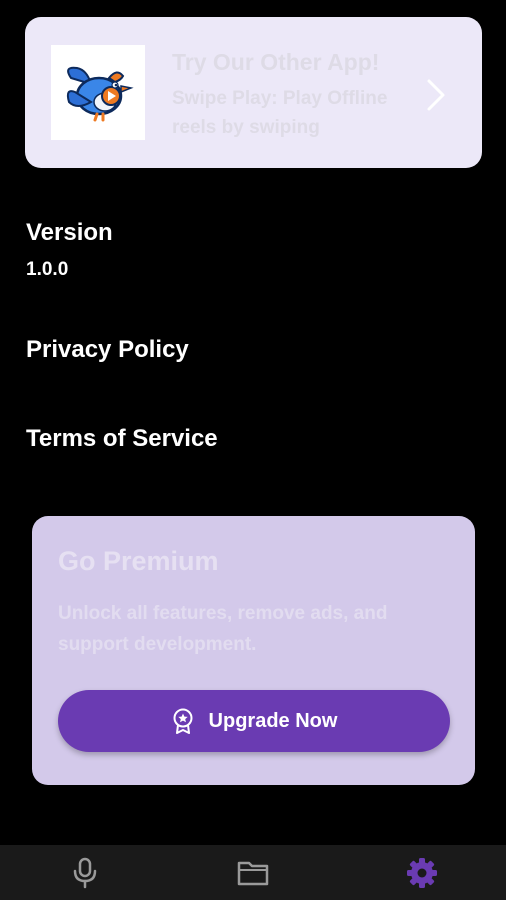  I want to click on terms-of-service-link: Terms of Service, so click(122, 439).